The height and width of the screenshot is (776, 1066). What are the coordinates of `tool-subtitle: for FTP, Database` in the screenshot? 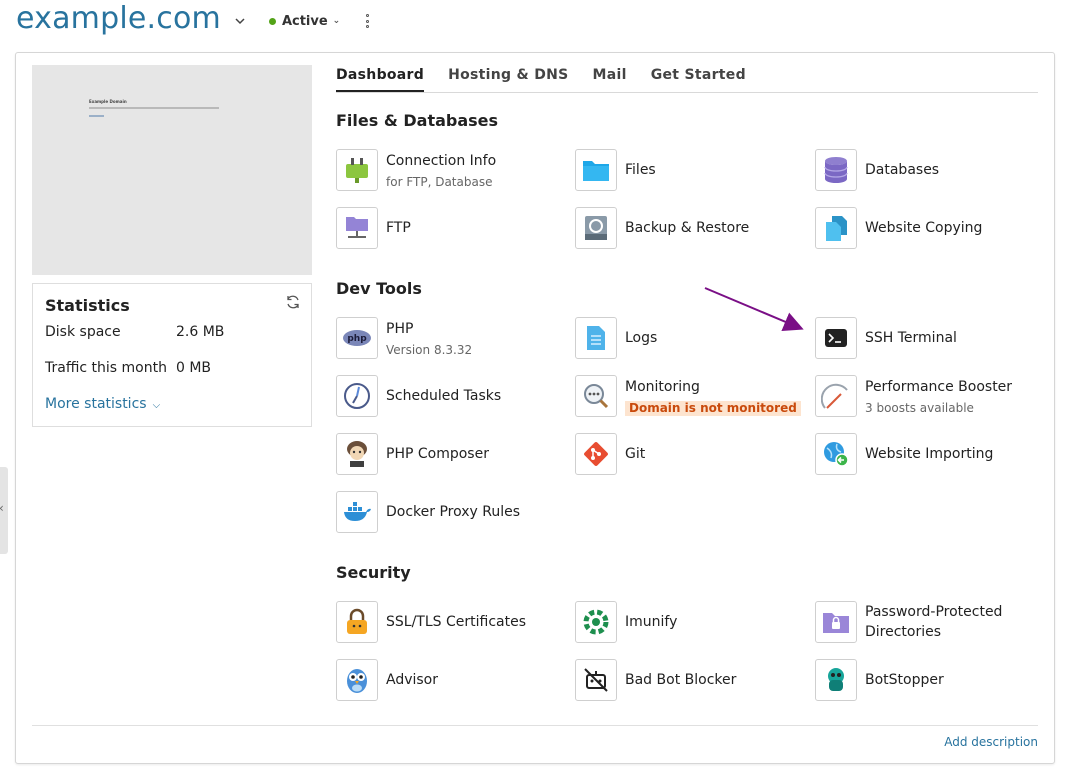 It's located at (439, 181).